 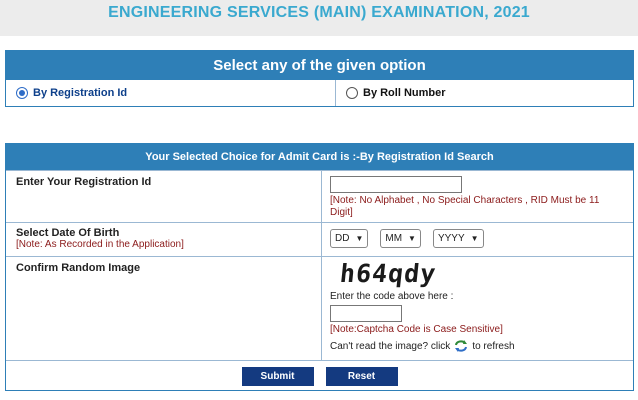 I want to click on captcha-label-text: Confirm Random Image, so click(x=78, y=268).